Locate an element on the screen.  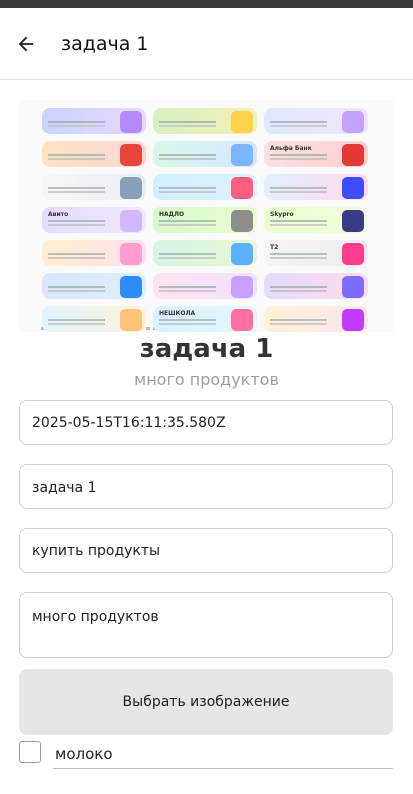
task-subtitle: много продуктов is located at coordinates (206, 379).